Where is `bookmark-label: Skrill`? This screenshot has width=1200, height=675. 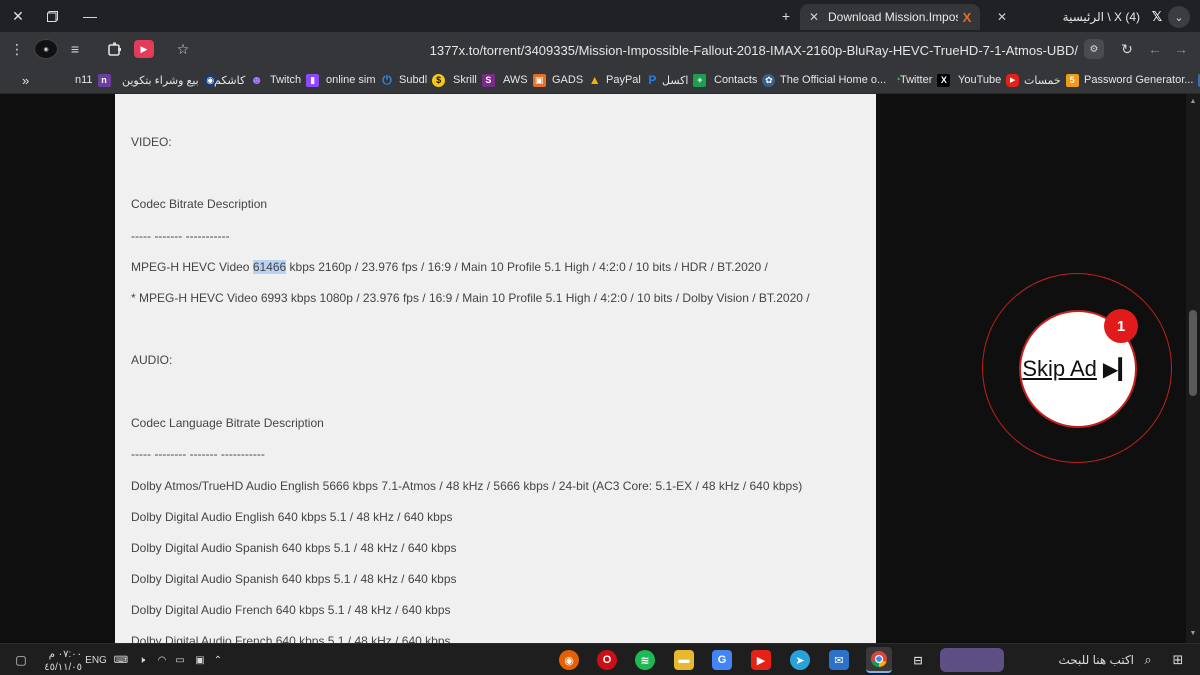 bookmark-label: Skrill is located at coordinates (465, 80).